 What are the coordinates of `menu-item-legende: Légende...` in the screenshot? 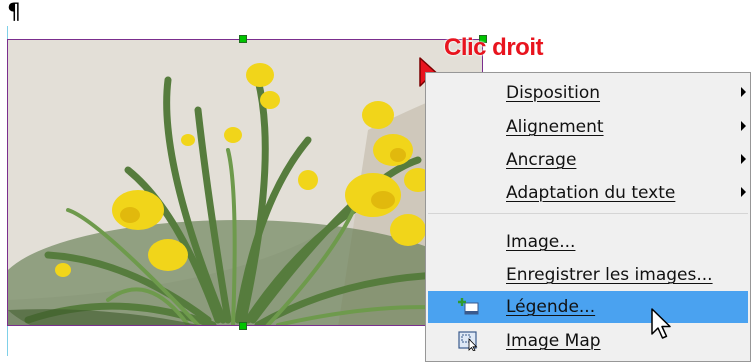 It's located at (588, 307).